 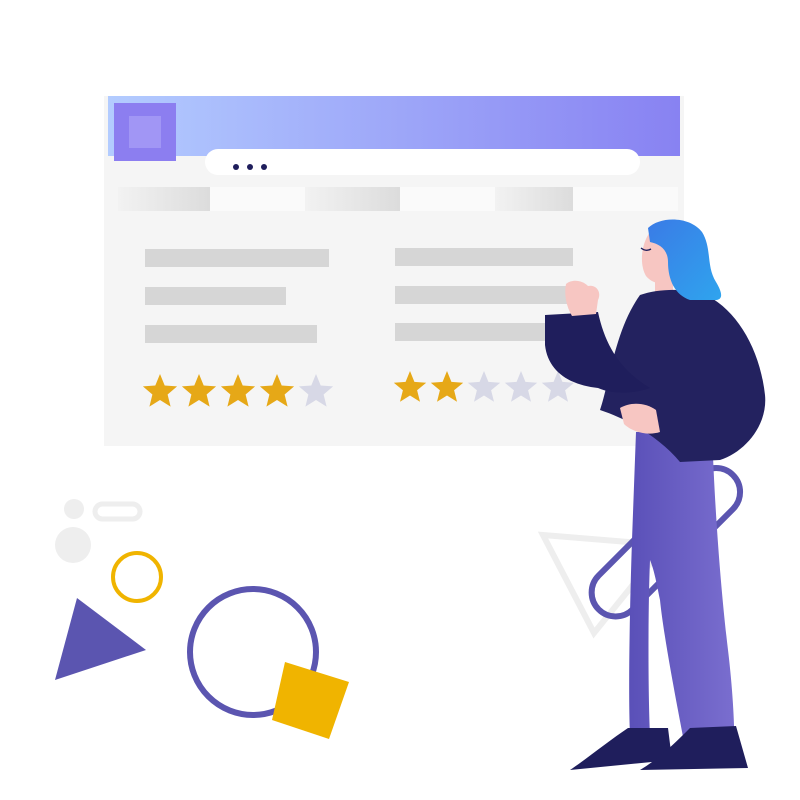 What do you see at coordinates (394, 126) in the screenshot?
I see `browser-header` at bounding box center [394, 126].